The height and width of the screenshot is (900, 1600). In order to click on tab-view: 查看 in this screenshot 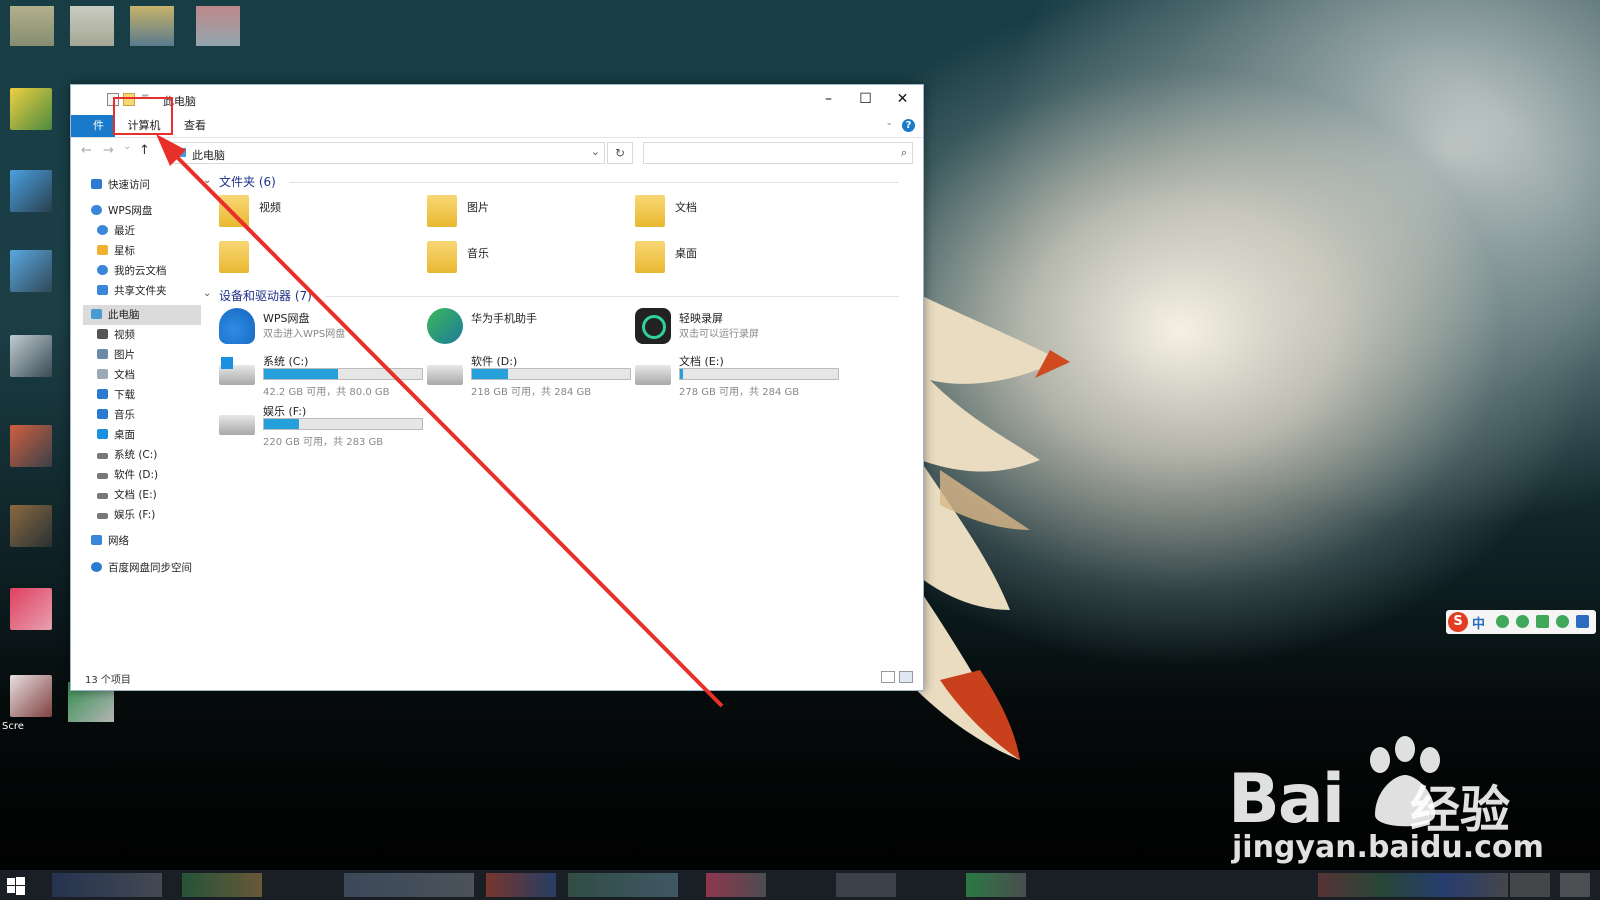, I will do `click(195, 126)`.